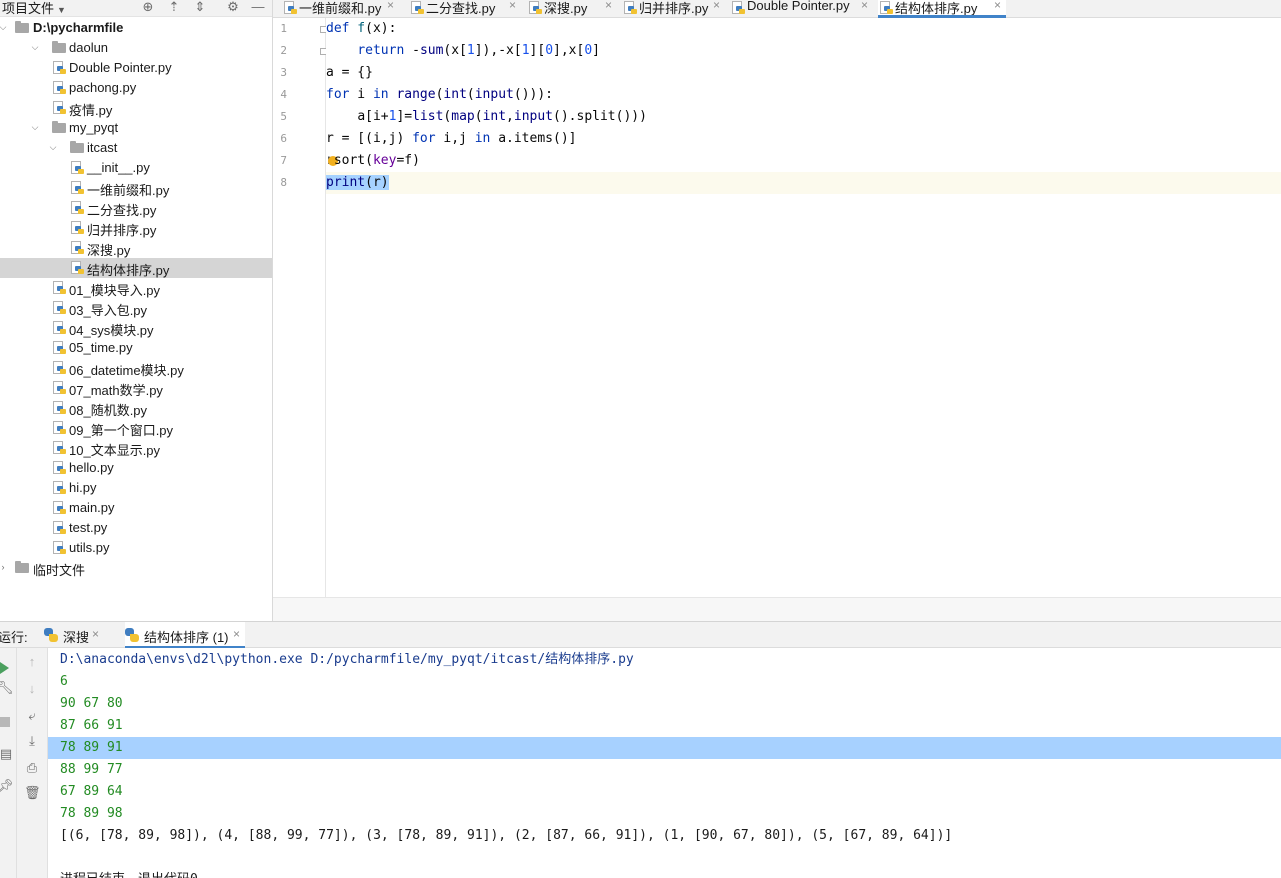 This screenshot has height=878, width=1281. I want to click on chevron-right-icon: ›, so click(4, 567).